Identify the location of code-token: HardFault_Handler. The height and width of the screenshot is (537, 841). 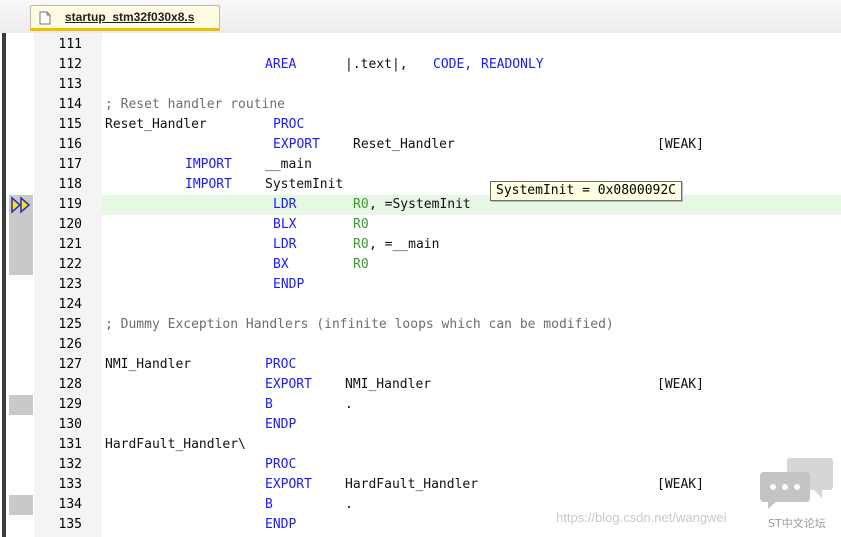
(412, 484).